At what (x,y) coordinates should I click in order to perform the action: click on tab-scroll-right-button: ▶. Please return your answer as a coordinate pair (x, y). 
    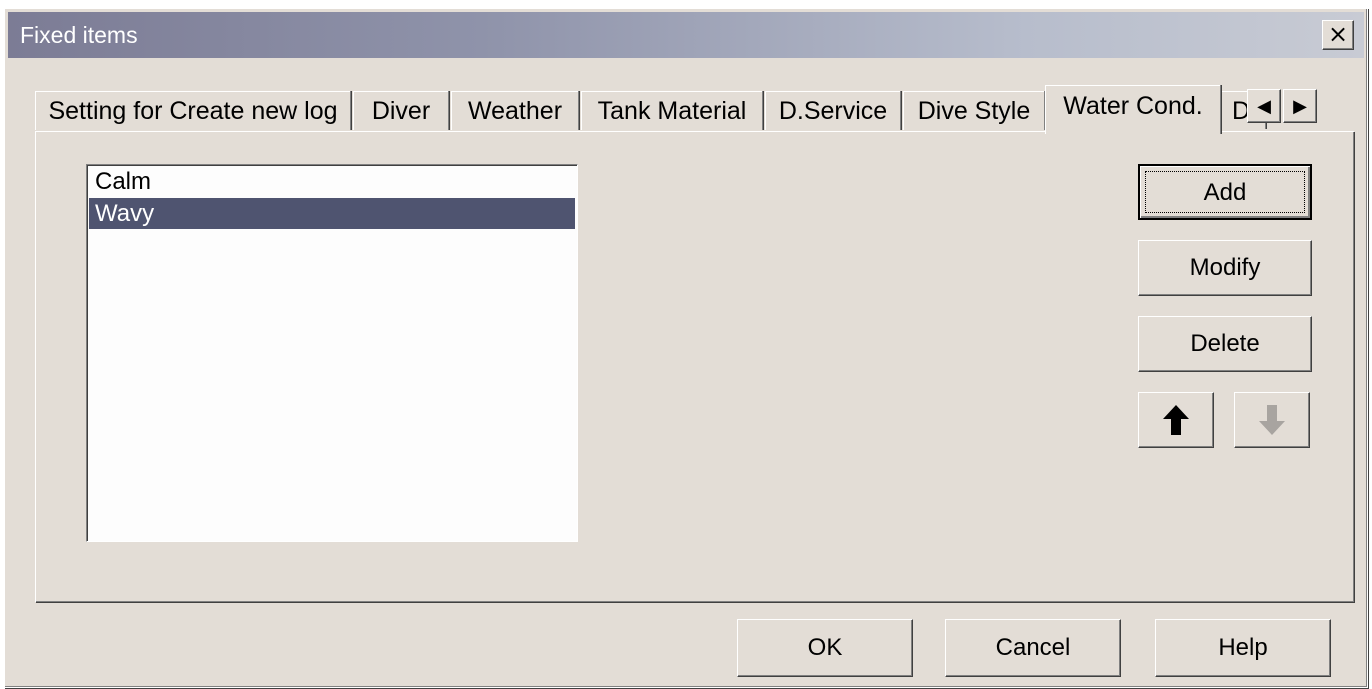
    Looking at the image, I should click on (1300, 106).